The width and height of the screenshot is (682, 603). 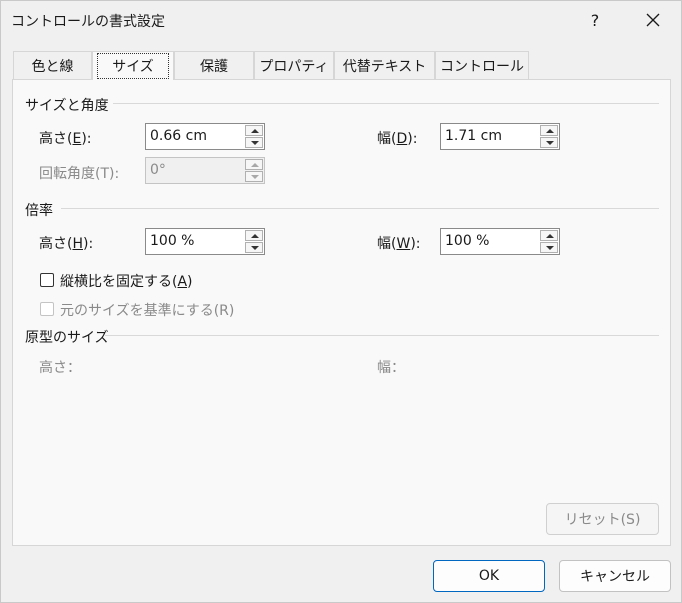 What do you see at coordinates (178, 136) in the screenshot?
I see `height-input: 0.66 cm` at bounding box center [178, 136].